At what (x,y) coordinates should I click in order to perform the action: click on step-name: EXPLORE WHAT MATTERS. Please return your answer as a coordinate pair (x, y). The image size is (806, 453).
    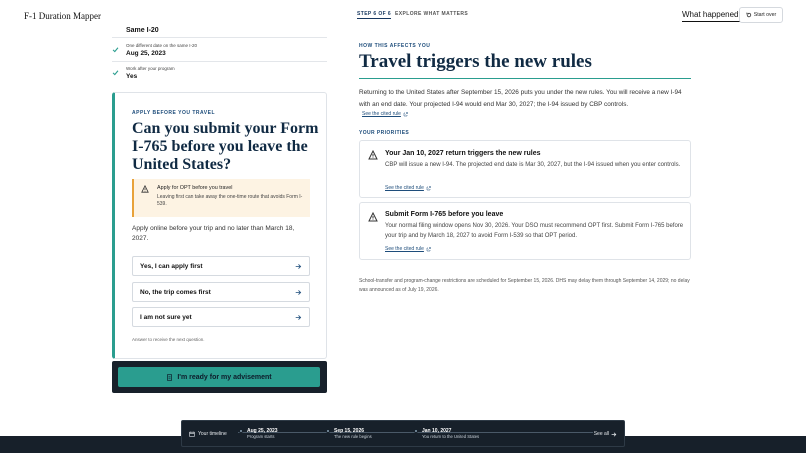
    Looking at the image, I should click on (432, 14).